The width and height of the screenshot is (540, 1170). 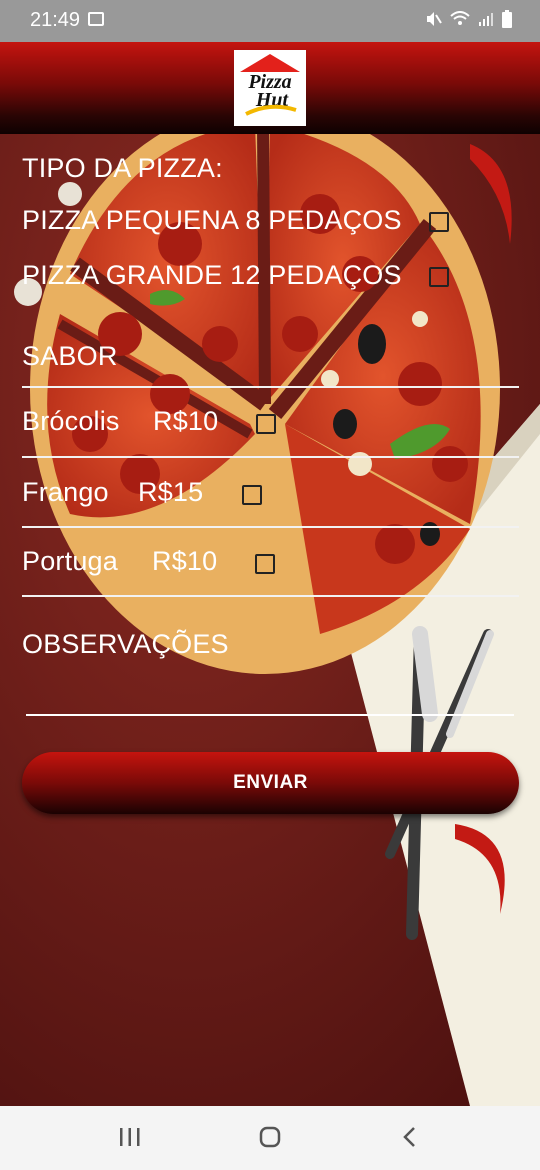 What do you see at coordinates (65, 492) in the screenshot?
I see `flavor-frango-name: Frango` at bounding box center [65, 492].